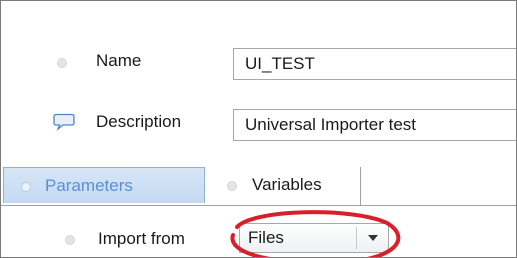  I want to click on import-from-select: Files, so click(314, 238).